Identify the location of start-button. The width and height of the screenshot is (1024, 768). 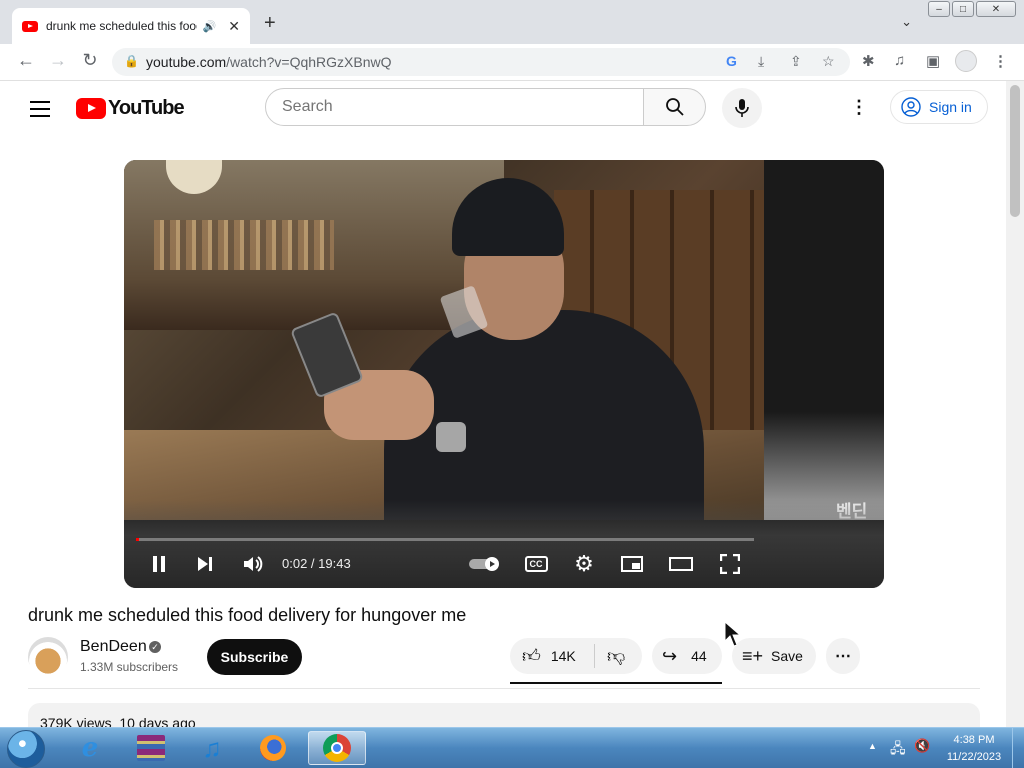
(26, 749).